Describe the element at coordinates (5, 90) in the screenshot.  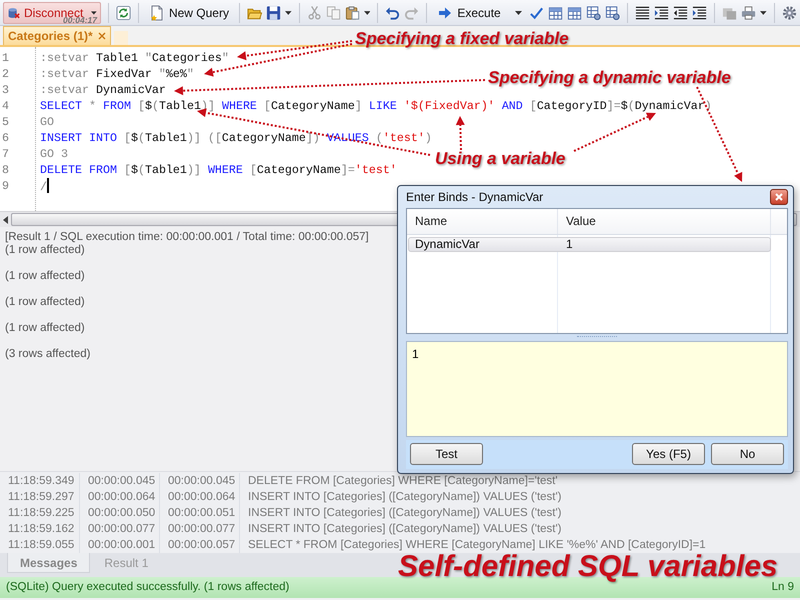
I see `line-number: 3` at that location.